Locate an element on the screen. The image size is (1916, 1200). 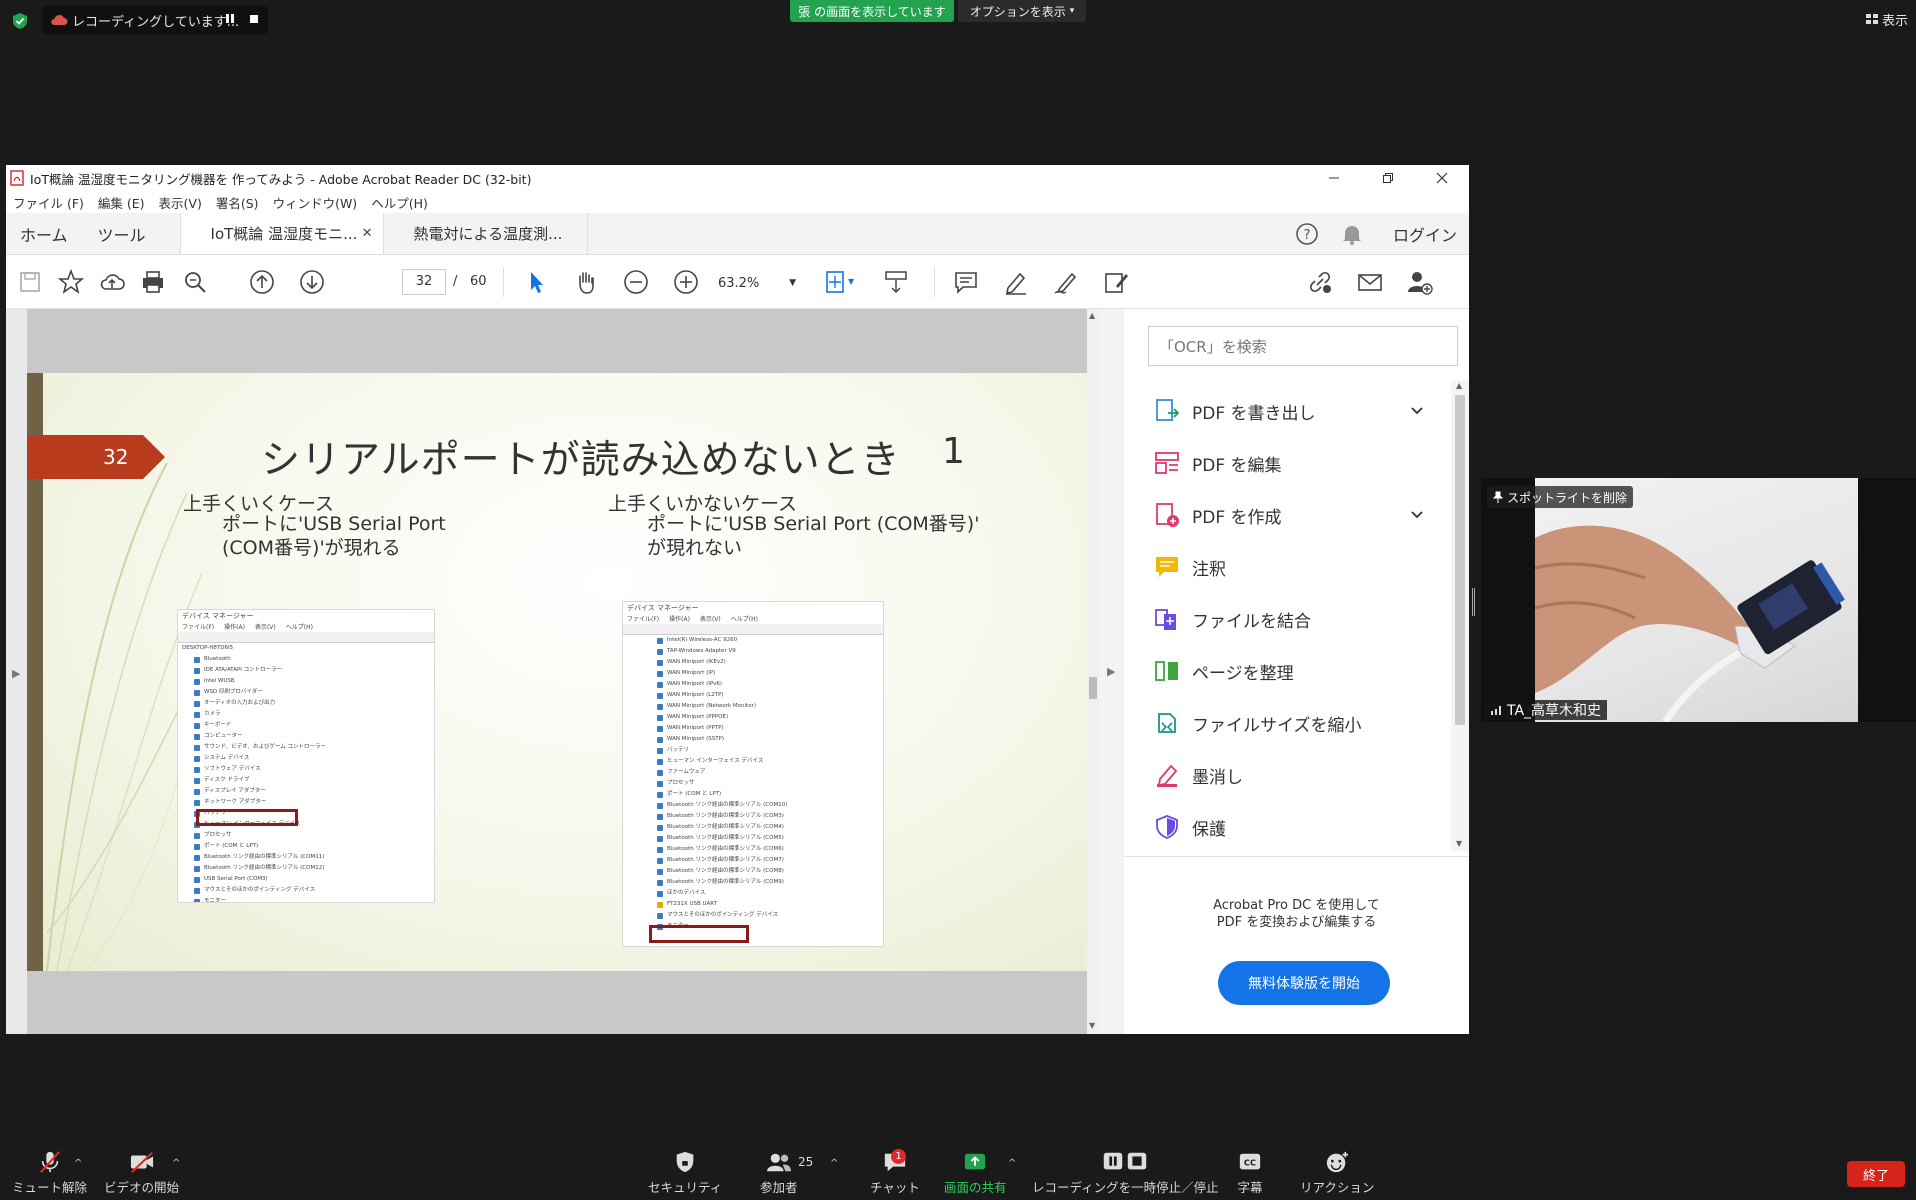
sign-pen-icon is located at coordinates (1066, 282).